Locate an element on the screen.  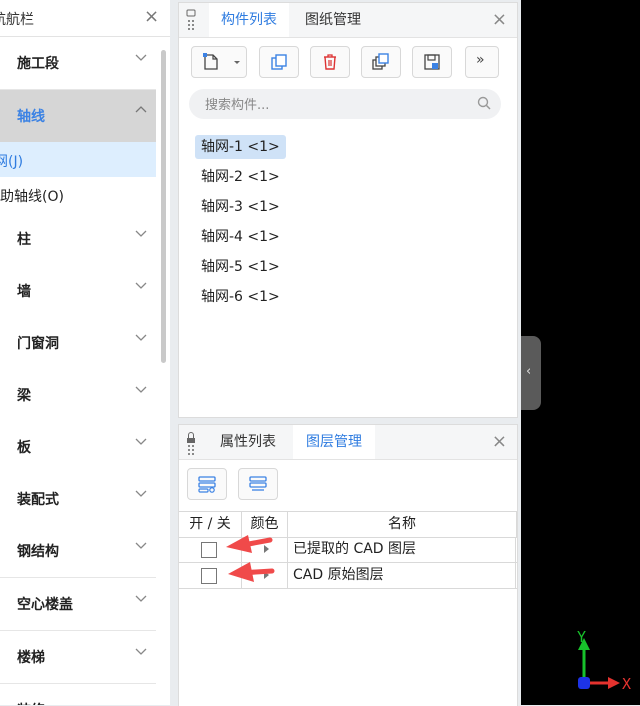
search-icon is located at coordinates (484, 103).